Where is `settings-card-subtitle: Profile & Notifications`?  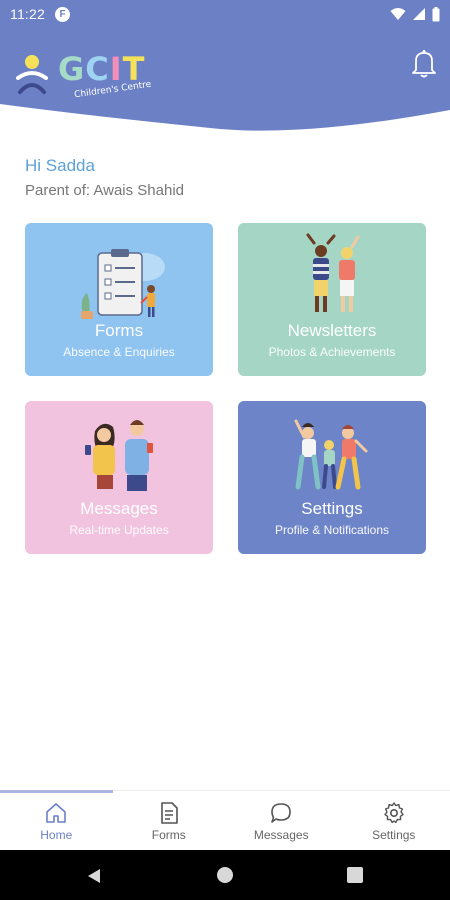
settings-card-subtitle: Profile & Notifications is located at coordinates (332, 530).